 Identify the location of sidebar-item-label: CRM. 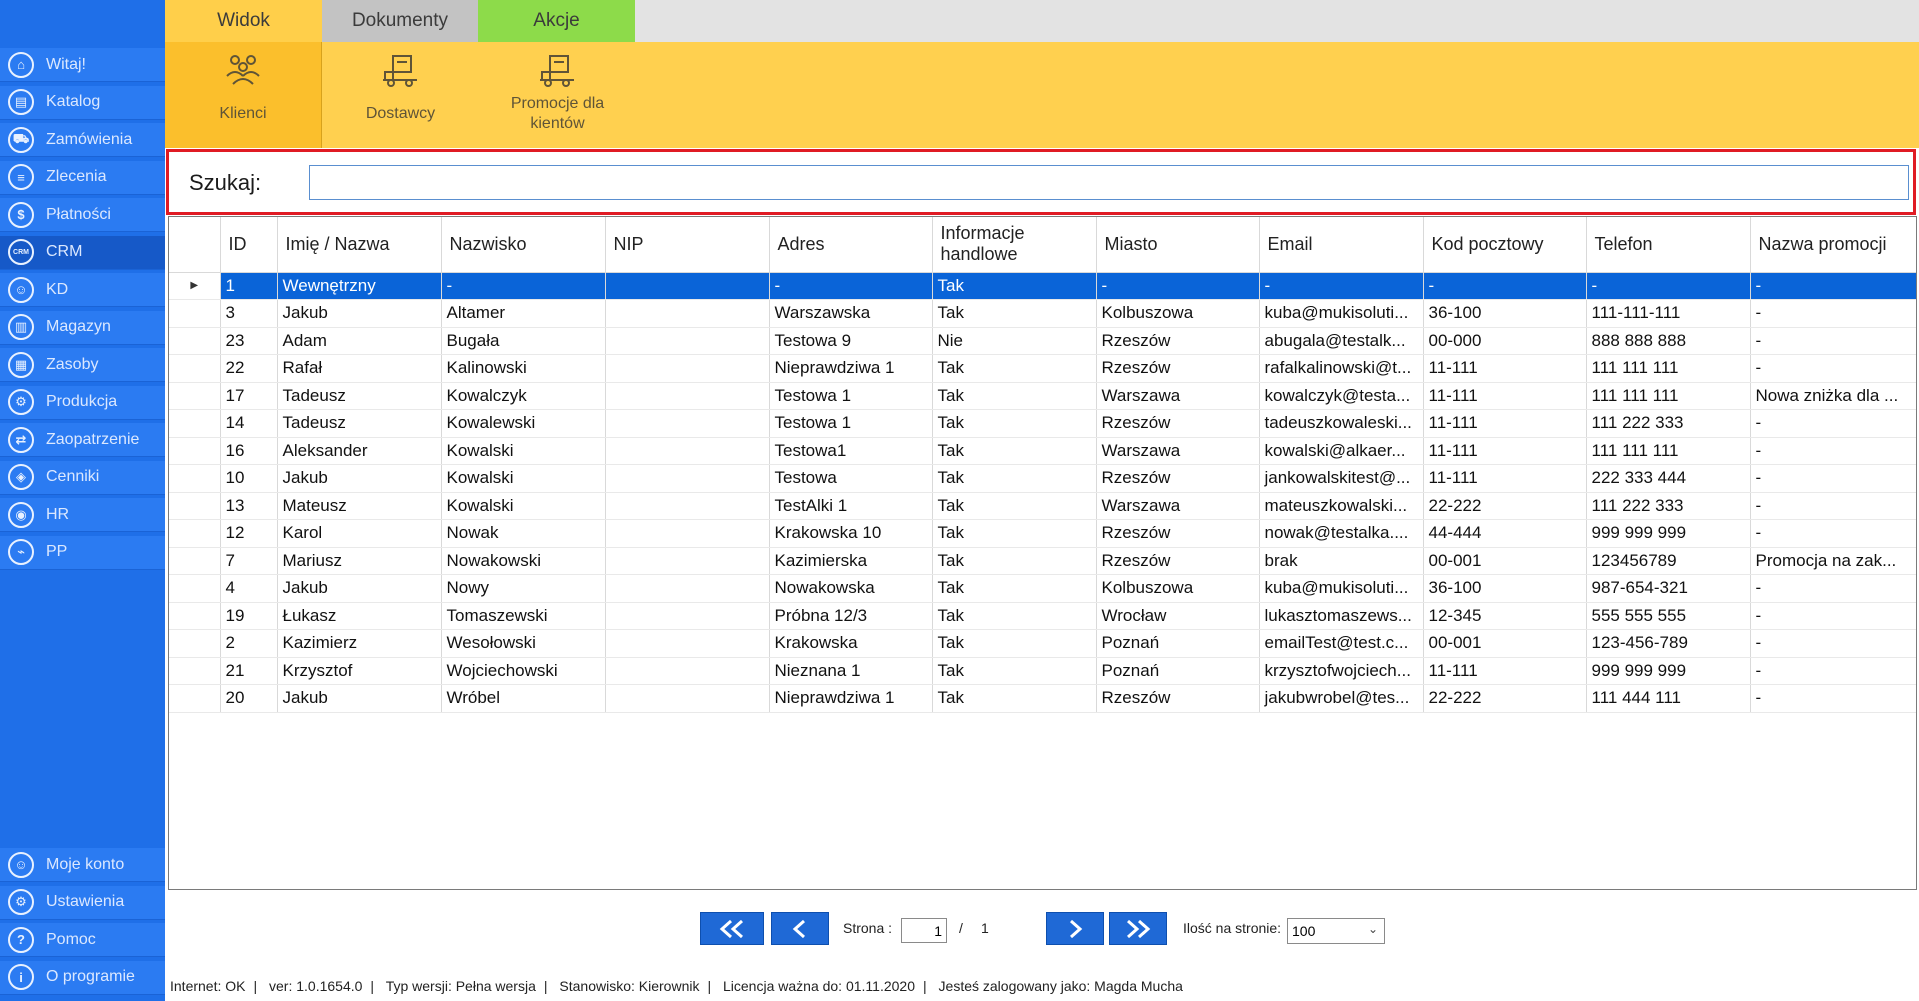
(64, 251).